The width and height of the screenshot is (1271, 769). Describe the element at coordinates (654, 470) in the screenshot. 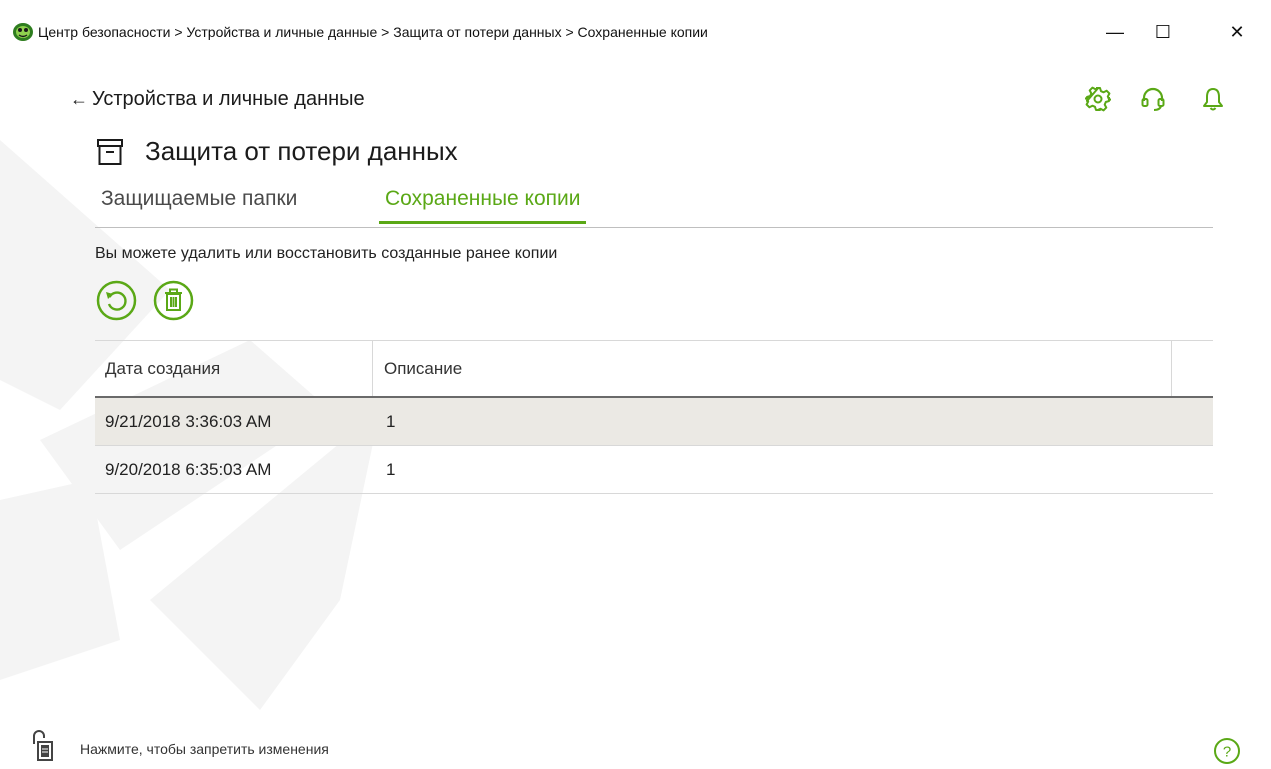

I see `table-row: 9/20/2018 6:35:03 AM 1` at that location.